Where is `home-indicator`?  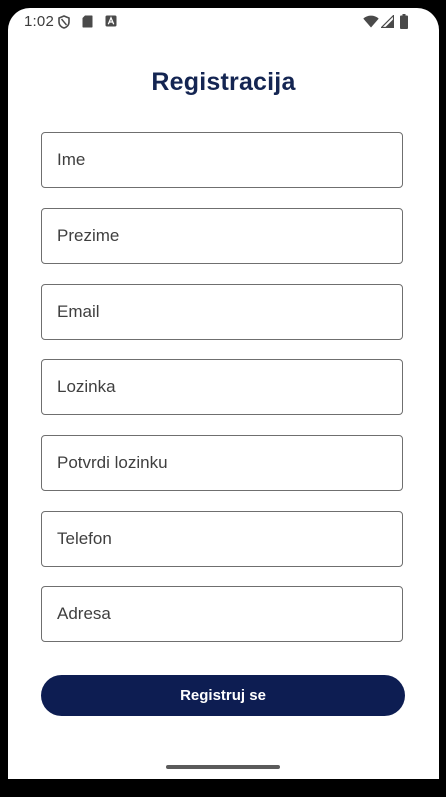 home-indicator is located at coordinates (223, 767).